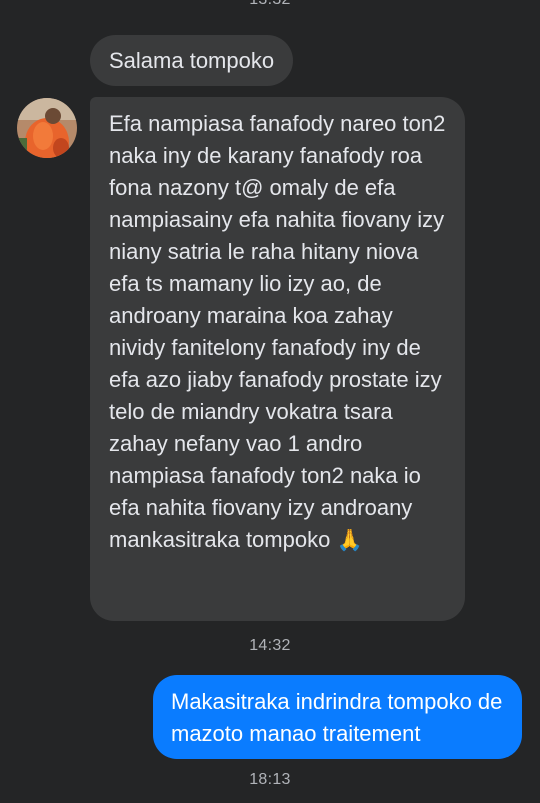 The image size is (540, 803). What do you see at coordinates (349, 540) in the screenshot?
I see `folded-hands-emoji: 🙏` at bounding box center [349, 540].